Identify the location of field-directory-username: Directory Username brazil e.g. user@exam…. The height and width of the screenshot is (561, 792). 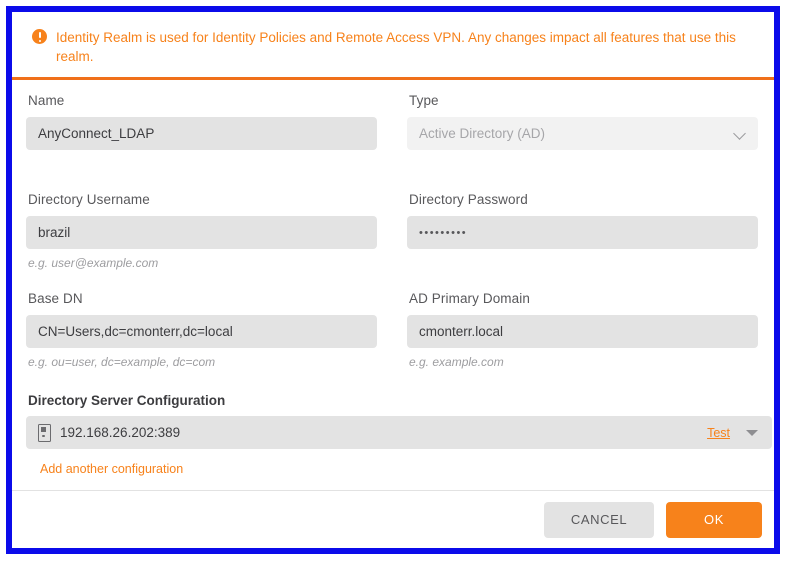
(201, 231).